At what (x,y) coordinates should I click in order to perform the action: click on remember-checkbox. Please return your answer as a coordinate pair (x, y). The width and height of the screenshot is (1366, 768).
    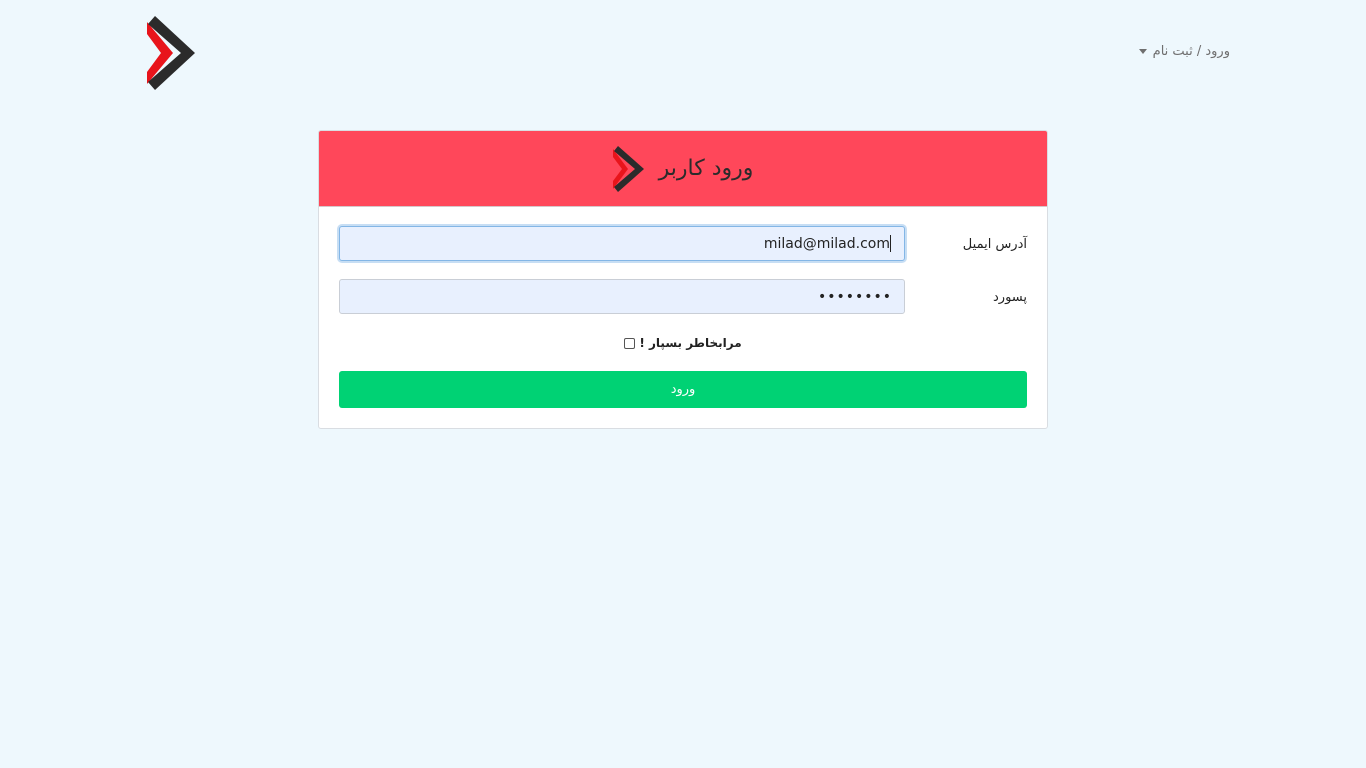
    Looking at the image, I should click on (630, 343).